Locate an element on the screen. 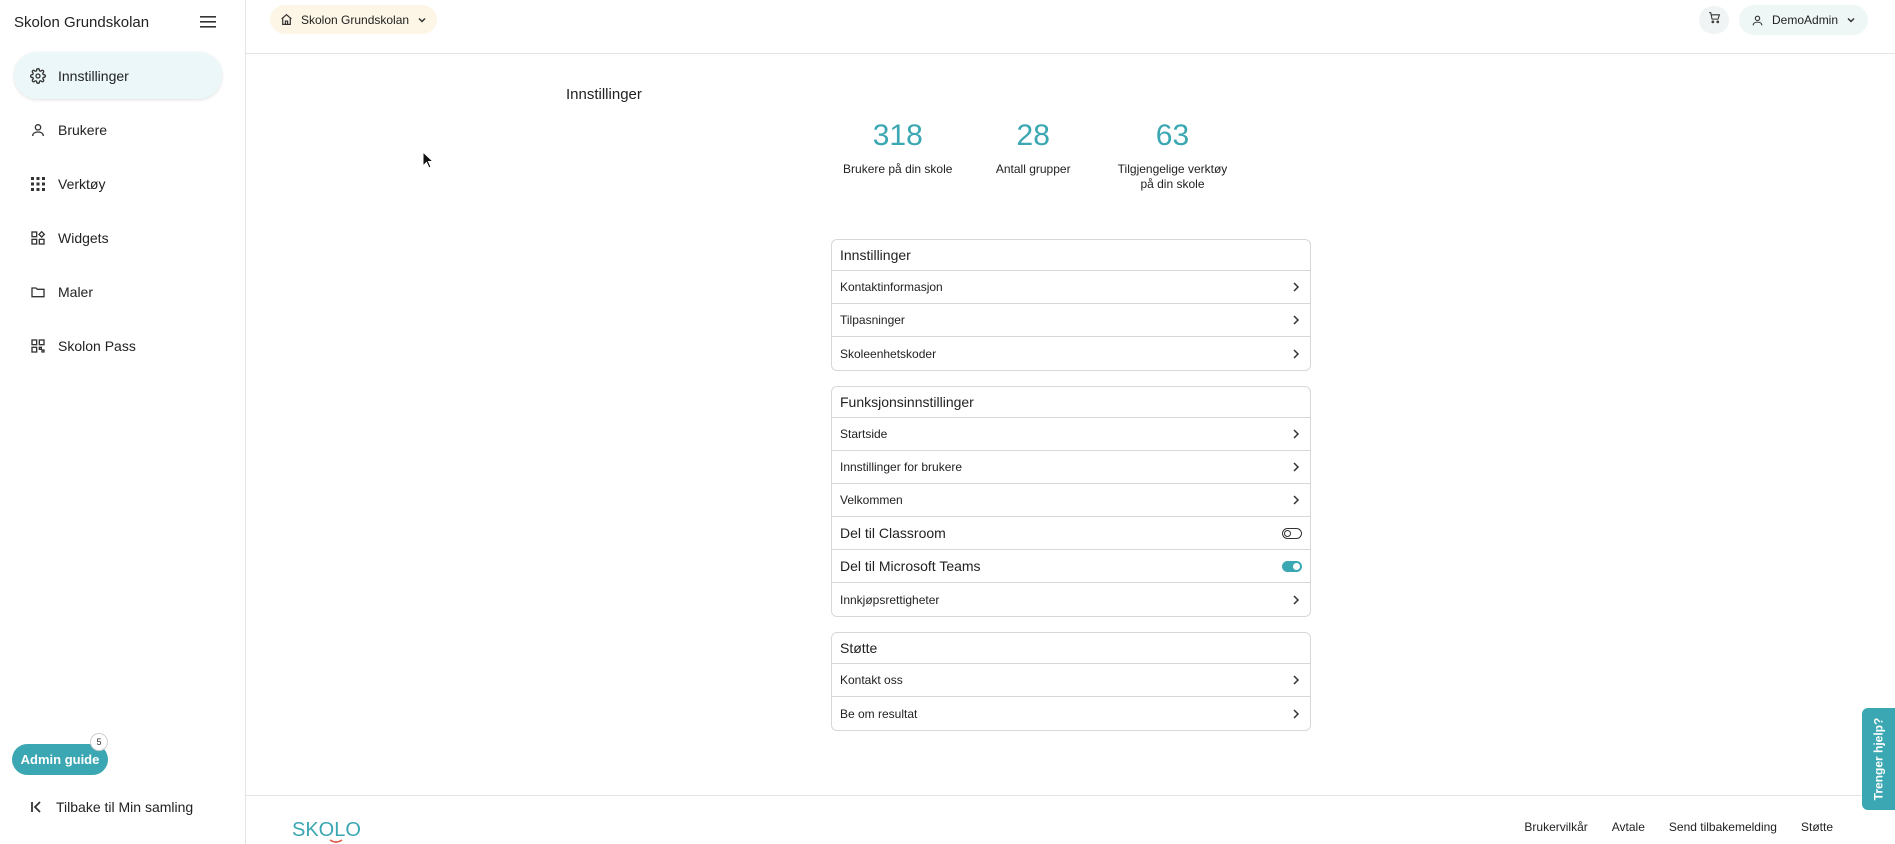 The image size is (1895, 844). qr-icon is located at coordinates (38, 346).